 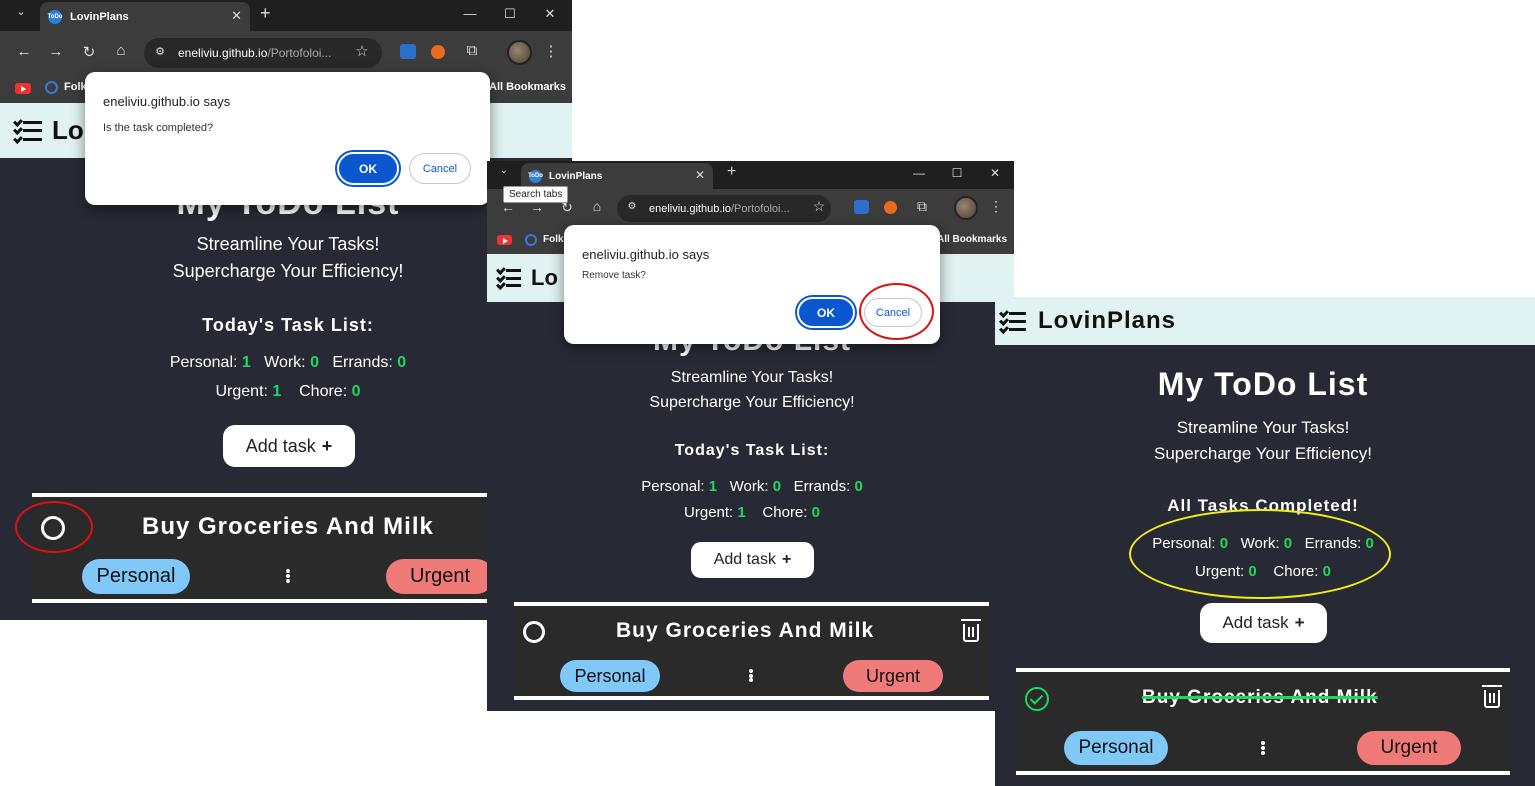 What do you see at coordinates (709, 512) in the screenshot?
I see `urgent-label: Urgent:` at bounding box center [709, 512].